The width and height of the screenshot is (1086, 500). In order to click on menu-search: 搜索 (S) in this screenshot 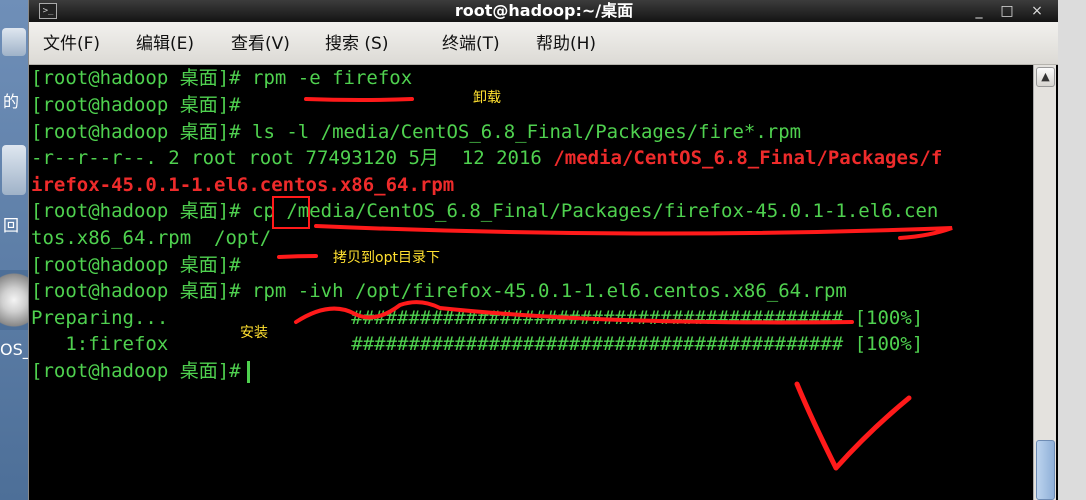, I will do `click(356, 44)`.